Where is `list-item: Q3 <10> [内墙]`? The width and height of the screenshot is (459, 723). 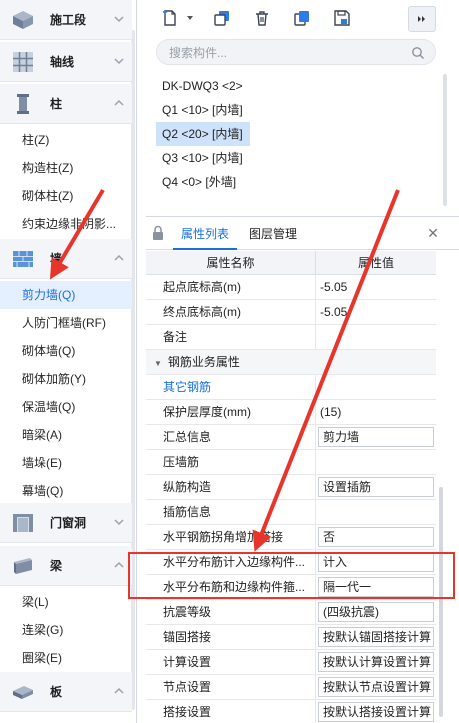
list-item: Q3 <10> [内墙] is located at coordinates (296, 158).